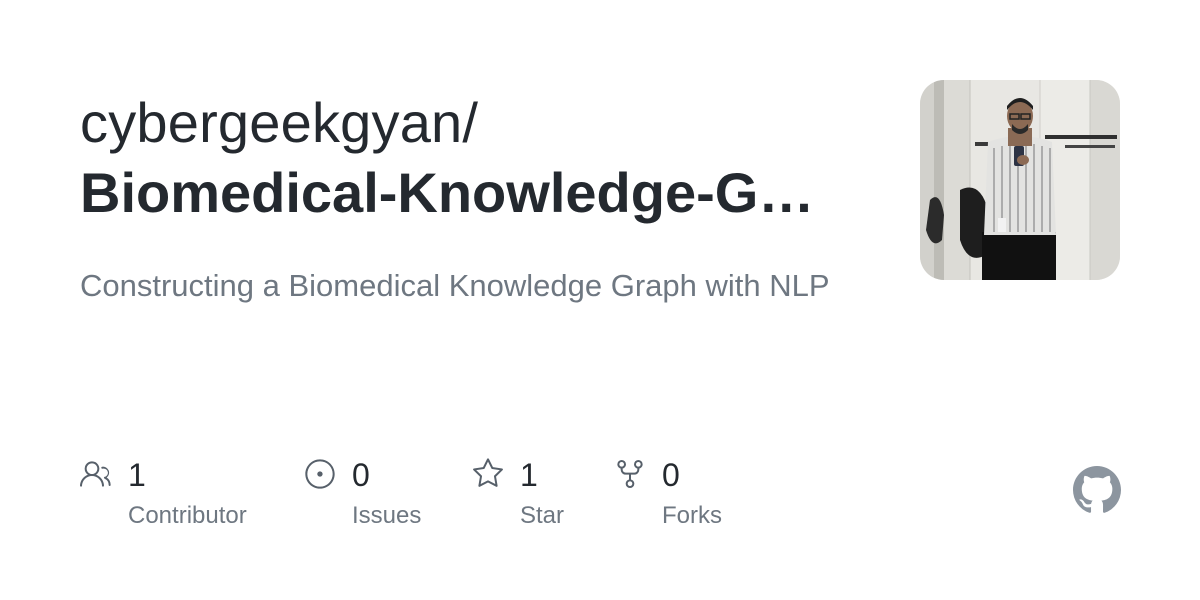  Describe the element at coordinates (452, 193) in the screenshot. I see `repo-name: Biomedical-Knowledge-Graph-Construction` at that location.